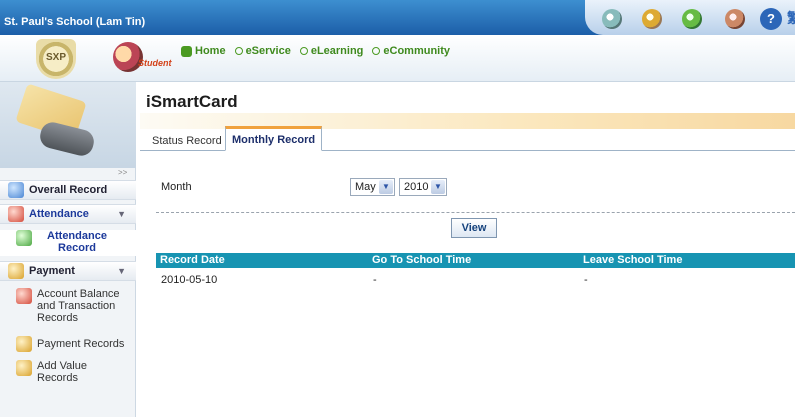 This screenshot has width=795, height=417. What do you see at coordinates (612, 19) in the screenshot?
I see `tool-icon` at bounding box center [612, 19].